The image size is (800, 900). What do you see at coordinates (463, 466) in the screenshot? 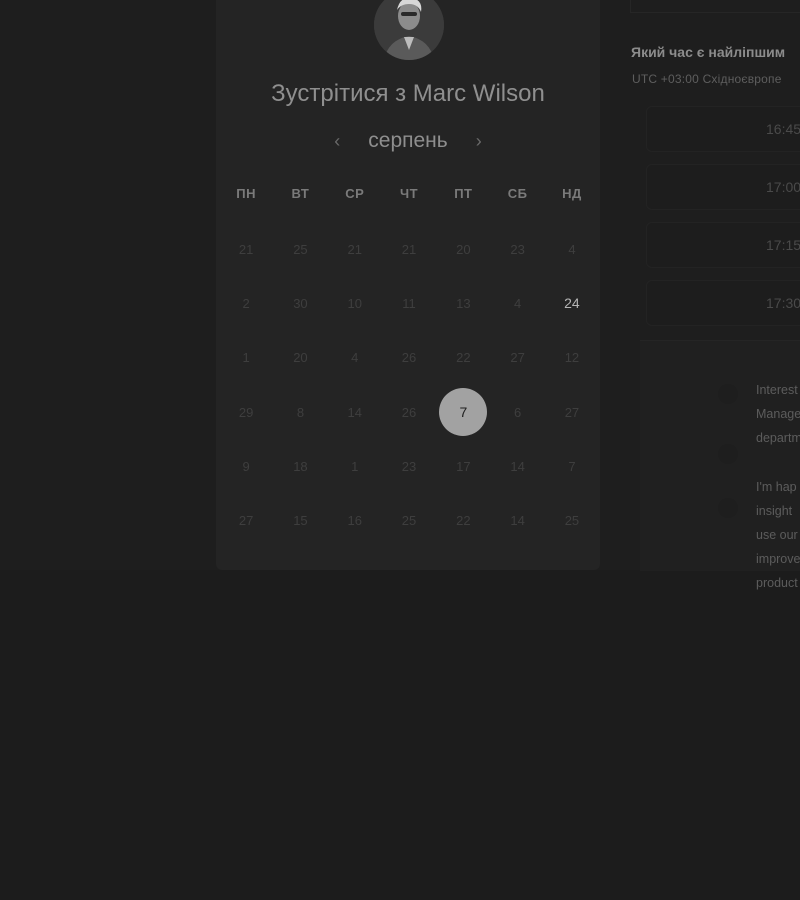
I see `calendar-day: 17` at bounding box center [463, 466].